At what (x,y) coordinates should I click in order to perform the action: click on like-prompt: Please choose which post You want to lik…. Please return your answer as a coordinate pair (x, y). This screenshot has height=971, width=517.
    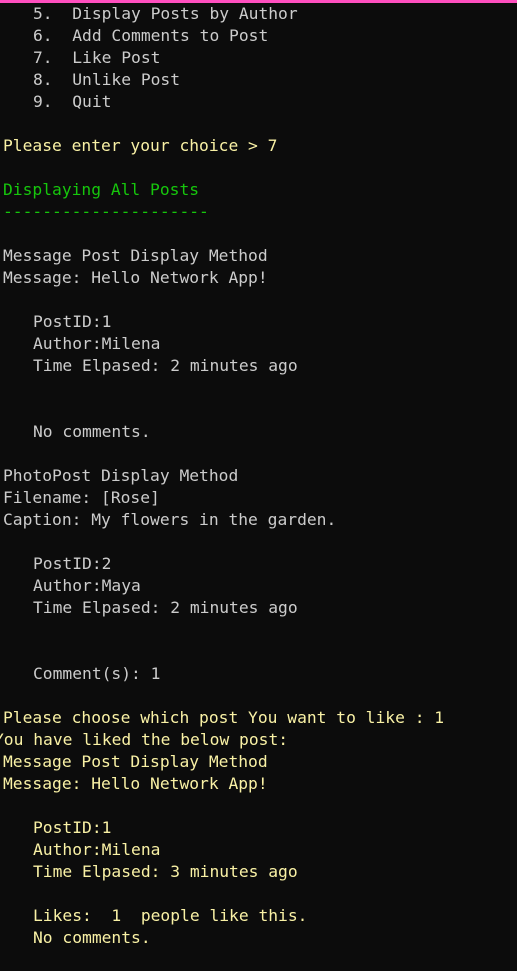
    Looking at the image, I should click on (224, 717).